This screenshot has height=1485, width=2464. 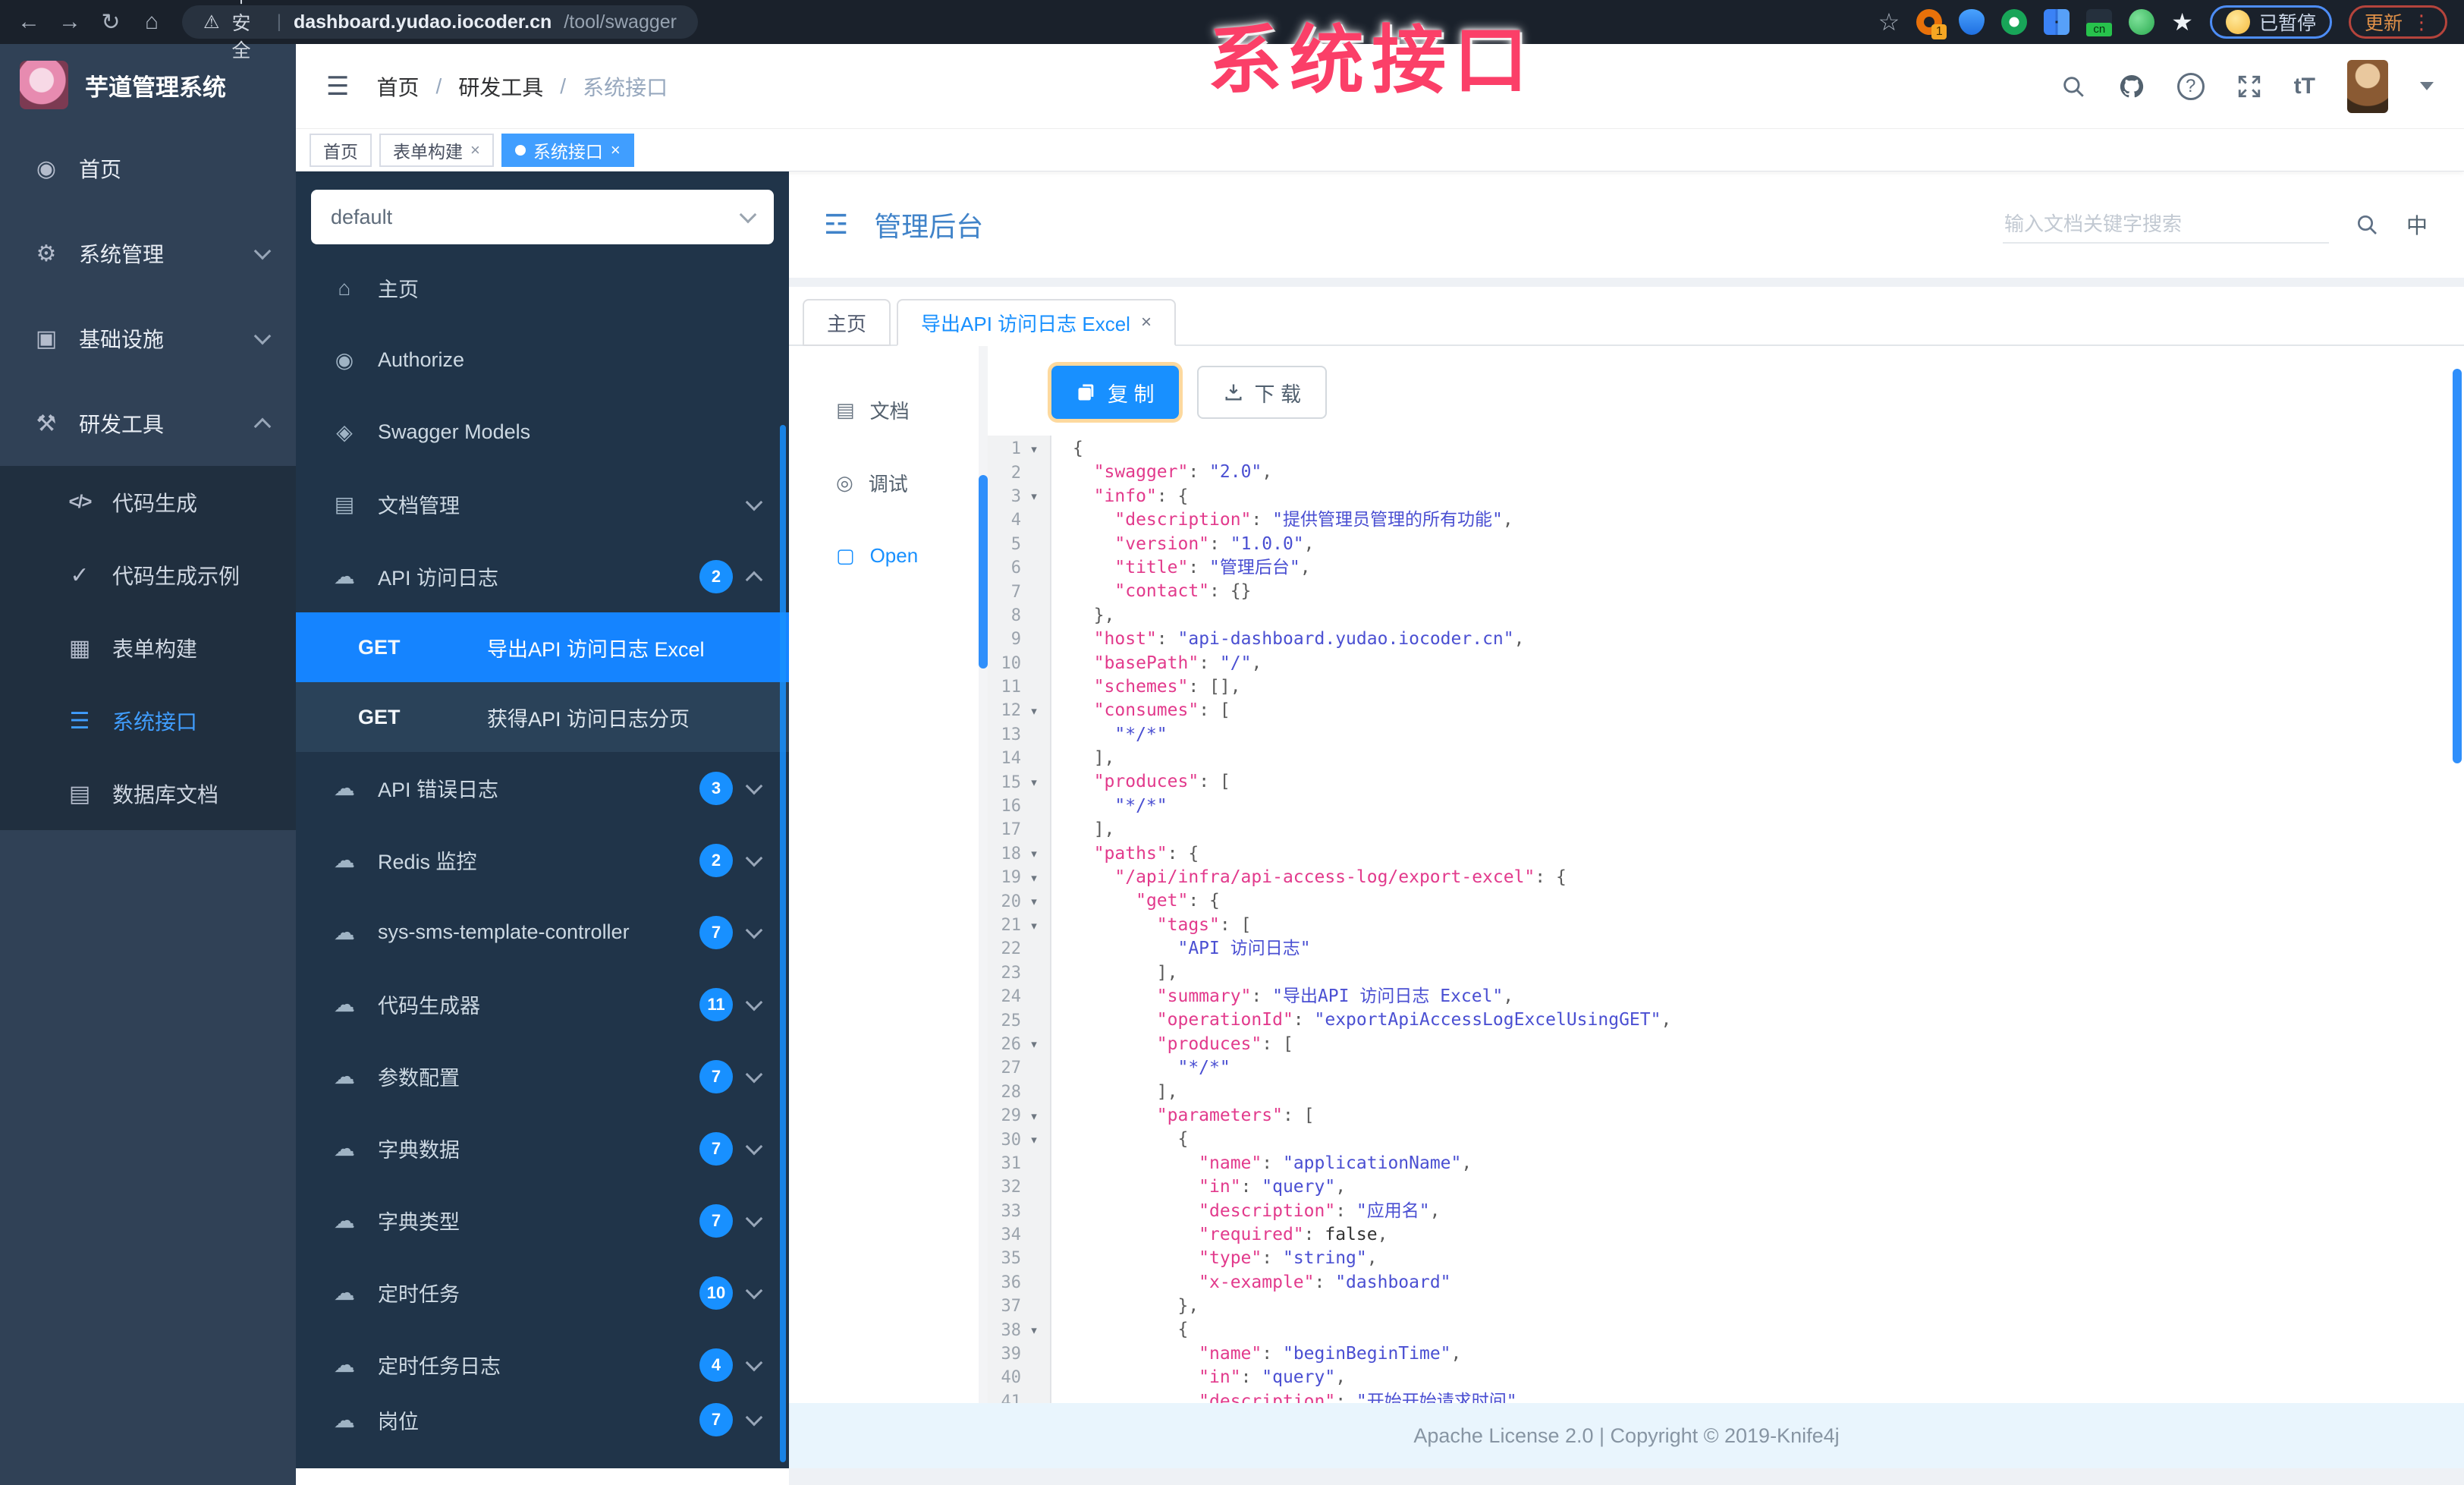 I want to click on api-tree-item: ☁ 字典类型 7, so click(x=542, y=1221).